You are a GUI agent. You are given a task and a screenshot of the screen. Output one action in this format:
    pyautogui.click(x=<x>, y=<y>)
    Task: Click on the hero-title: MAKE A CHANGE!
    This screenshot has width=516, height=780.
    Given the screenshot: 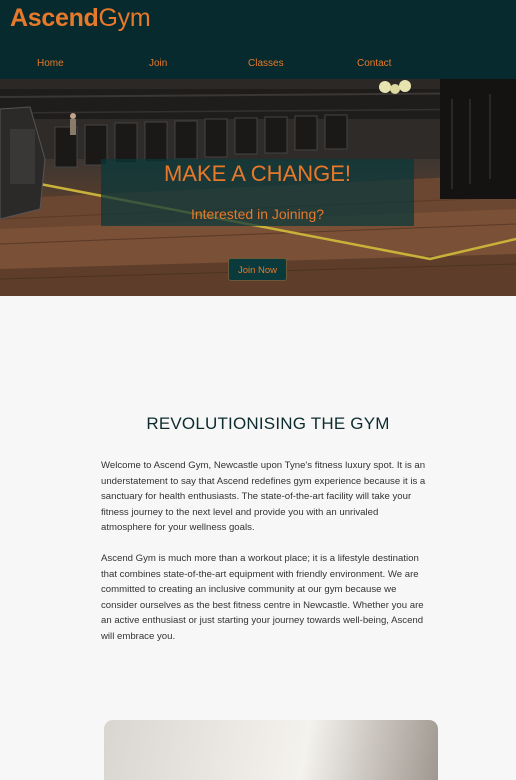 What is the action you would take?
    pyautogui.click(x=257, y=173)
    